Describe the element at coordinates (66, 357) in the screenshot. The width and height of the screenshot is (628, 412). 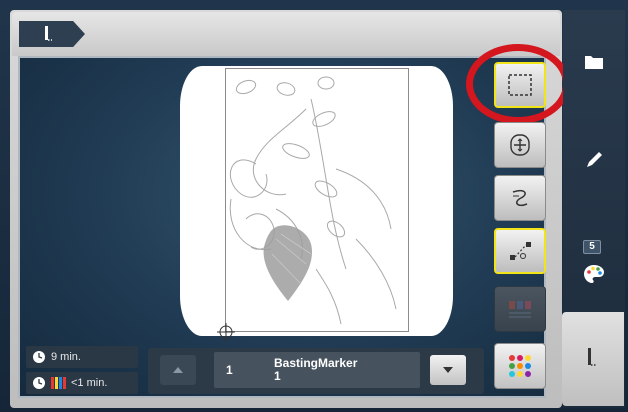
I see `total-time: 9 min.` at that location.